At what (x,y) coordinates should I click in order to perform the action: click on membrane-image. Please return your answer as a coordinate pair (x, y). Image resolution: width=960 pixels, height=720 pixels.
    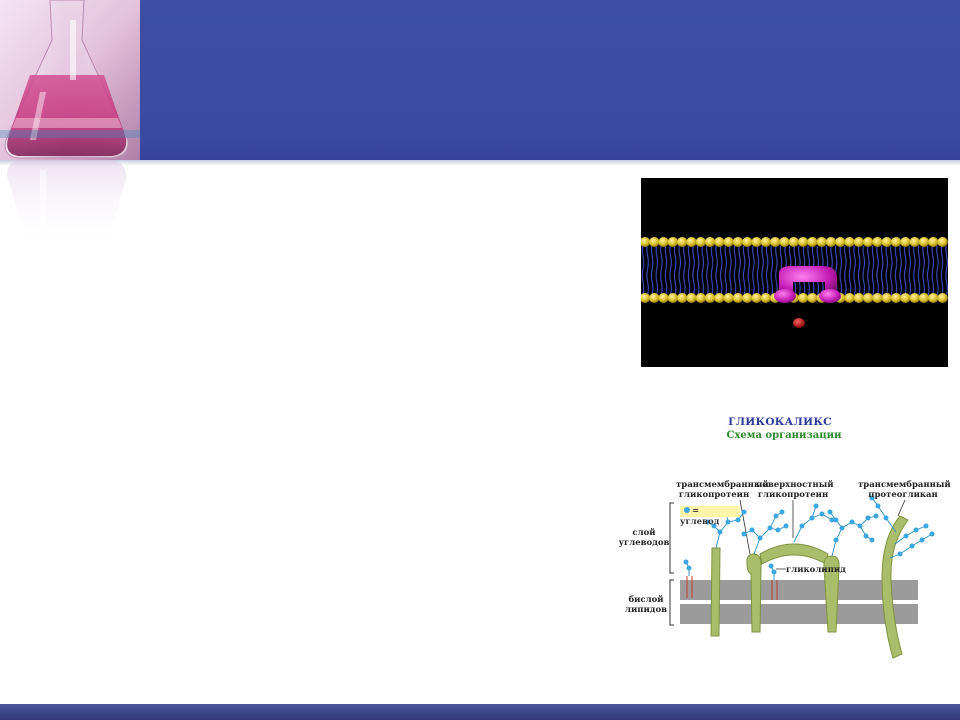
    Looking at the image, I should click on (794, 272).